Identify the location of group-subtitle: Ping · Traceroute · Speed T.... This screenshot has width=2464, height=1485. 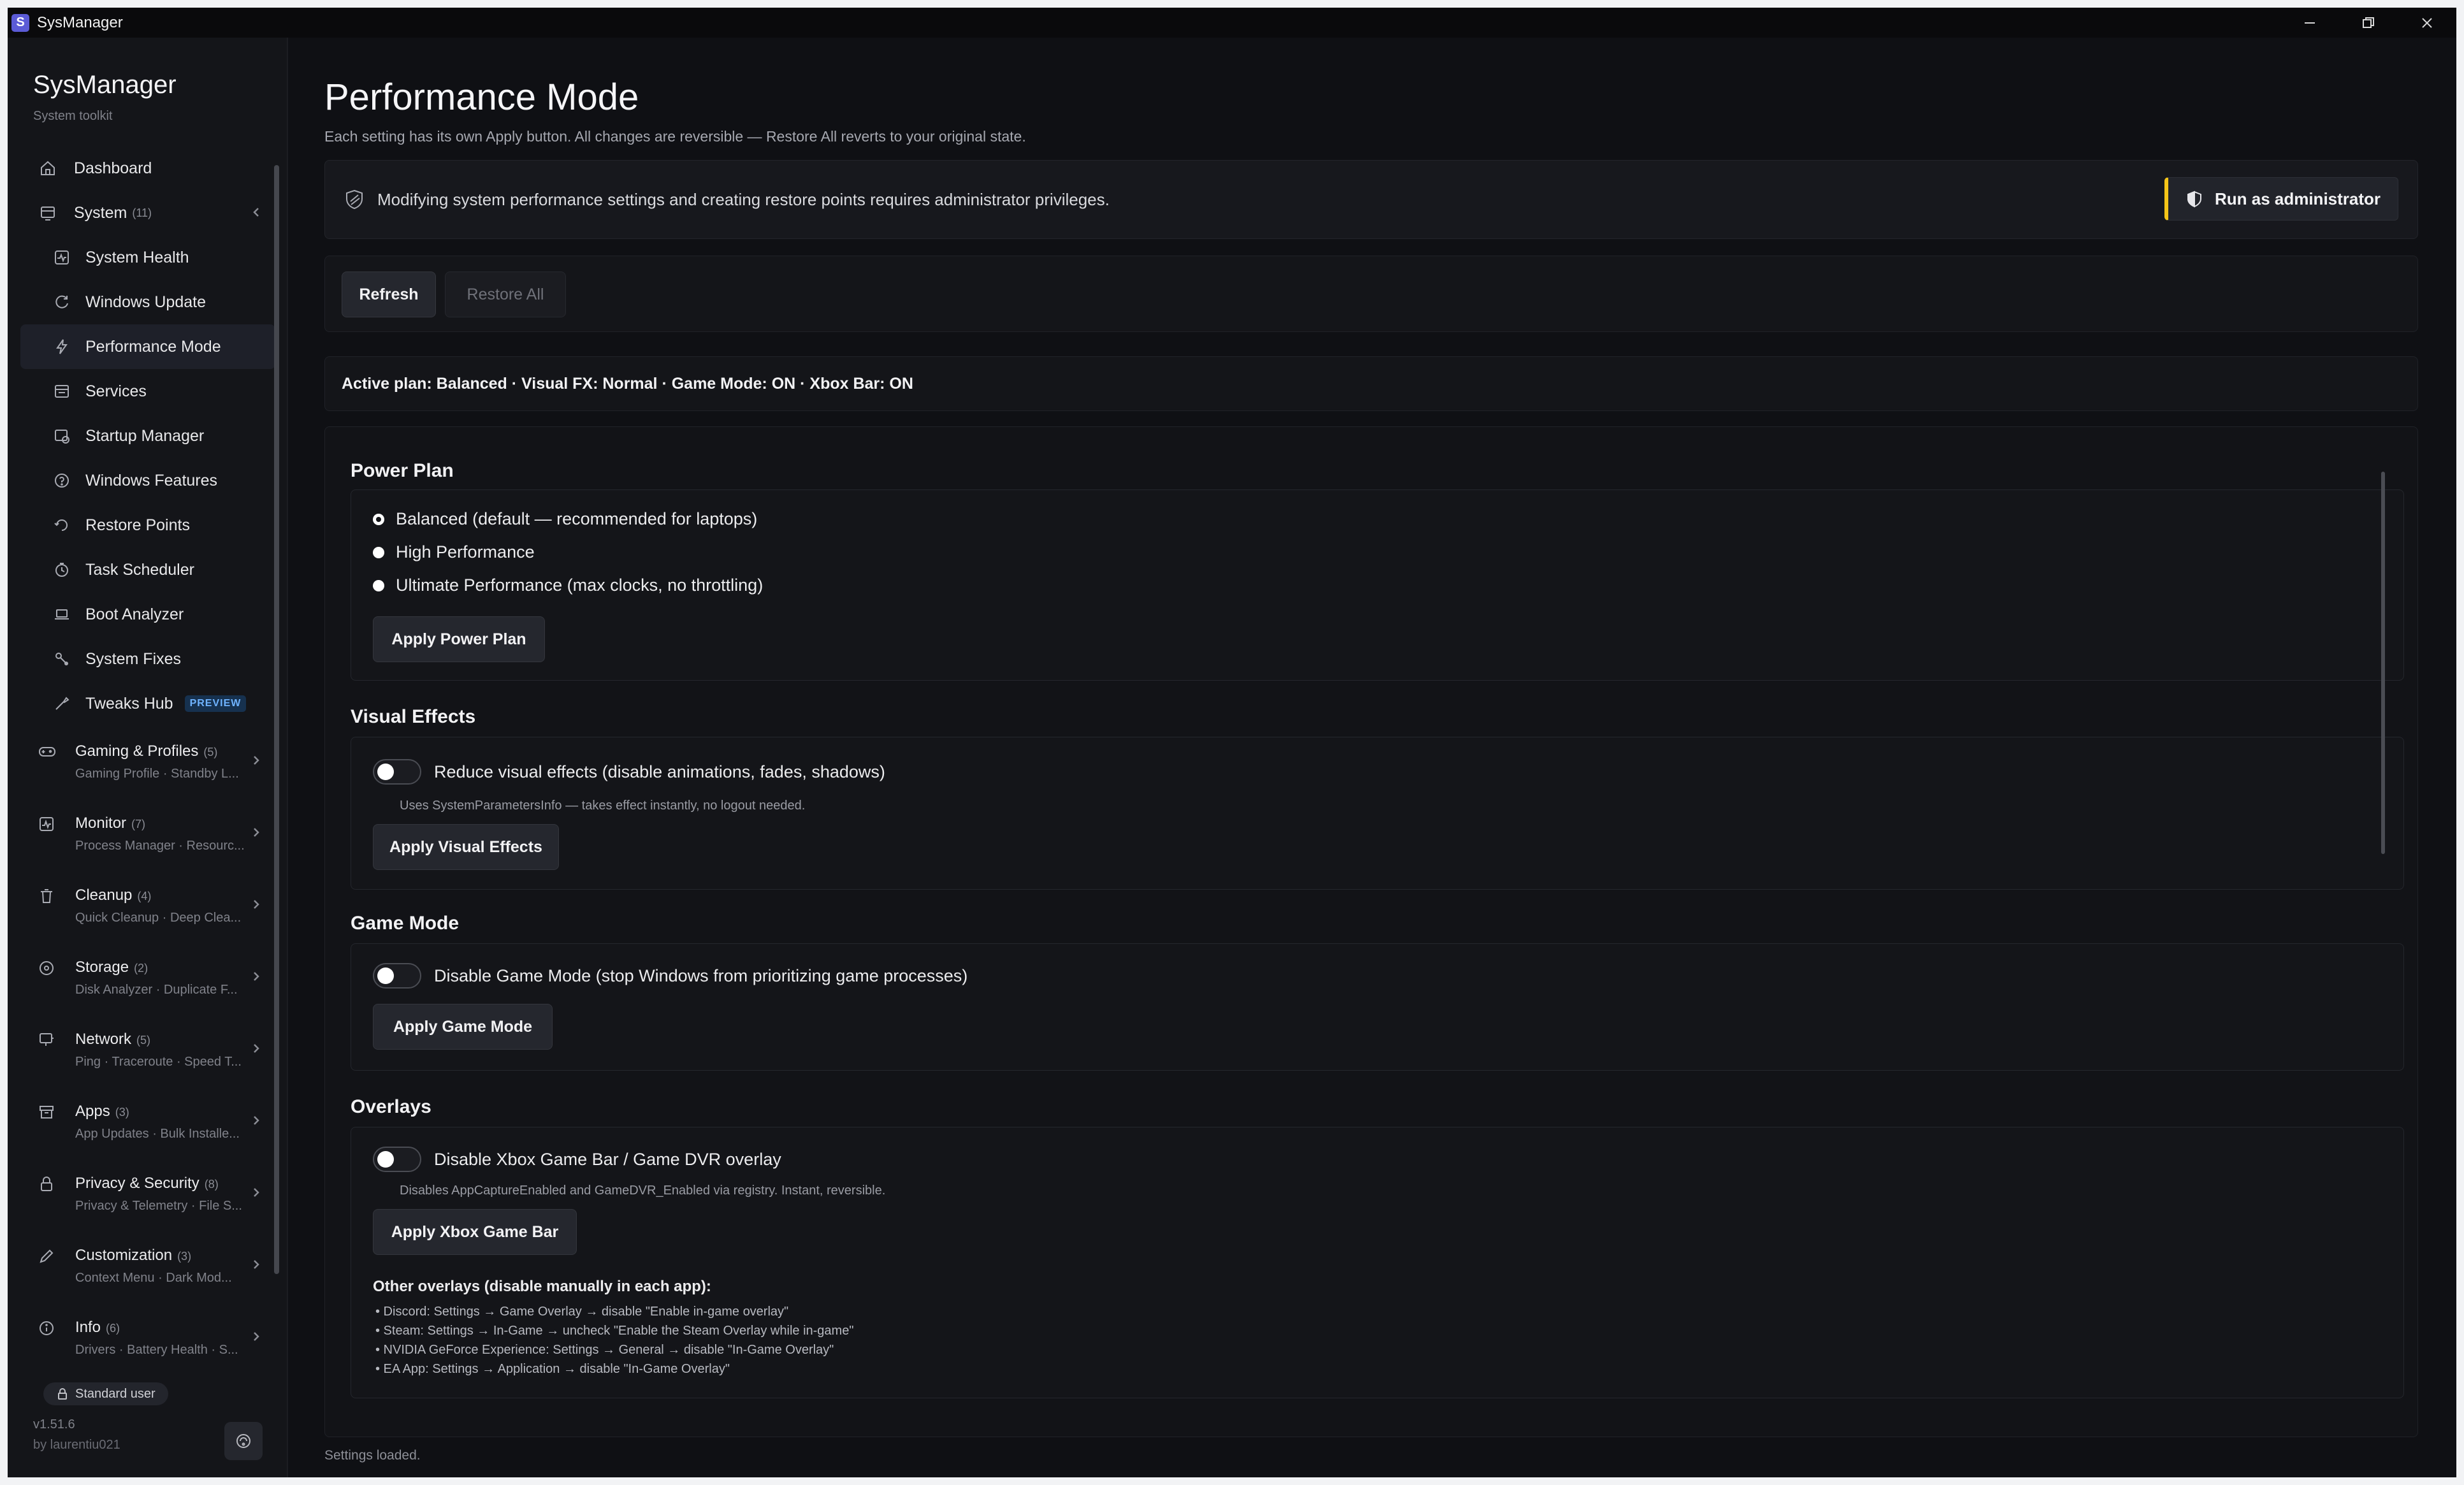
(158, 1062).